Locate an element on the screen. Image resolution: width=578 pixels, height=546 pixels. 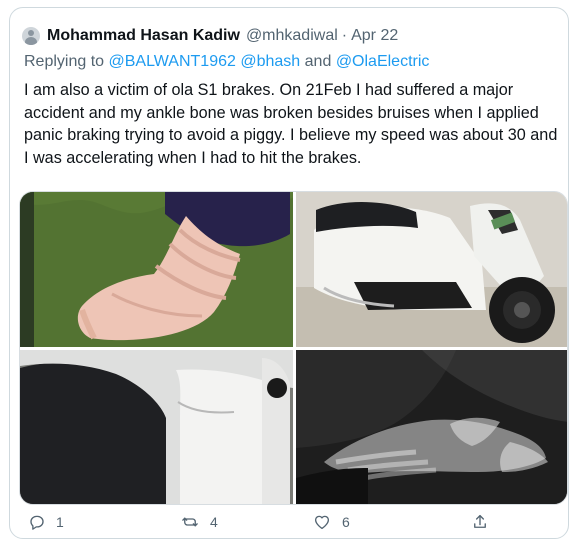
share-icon is located at coordinates (480, 521).